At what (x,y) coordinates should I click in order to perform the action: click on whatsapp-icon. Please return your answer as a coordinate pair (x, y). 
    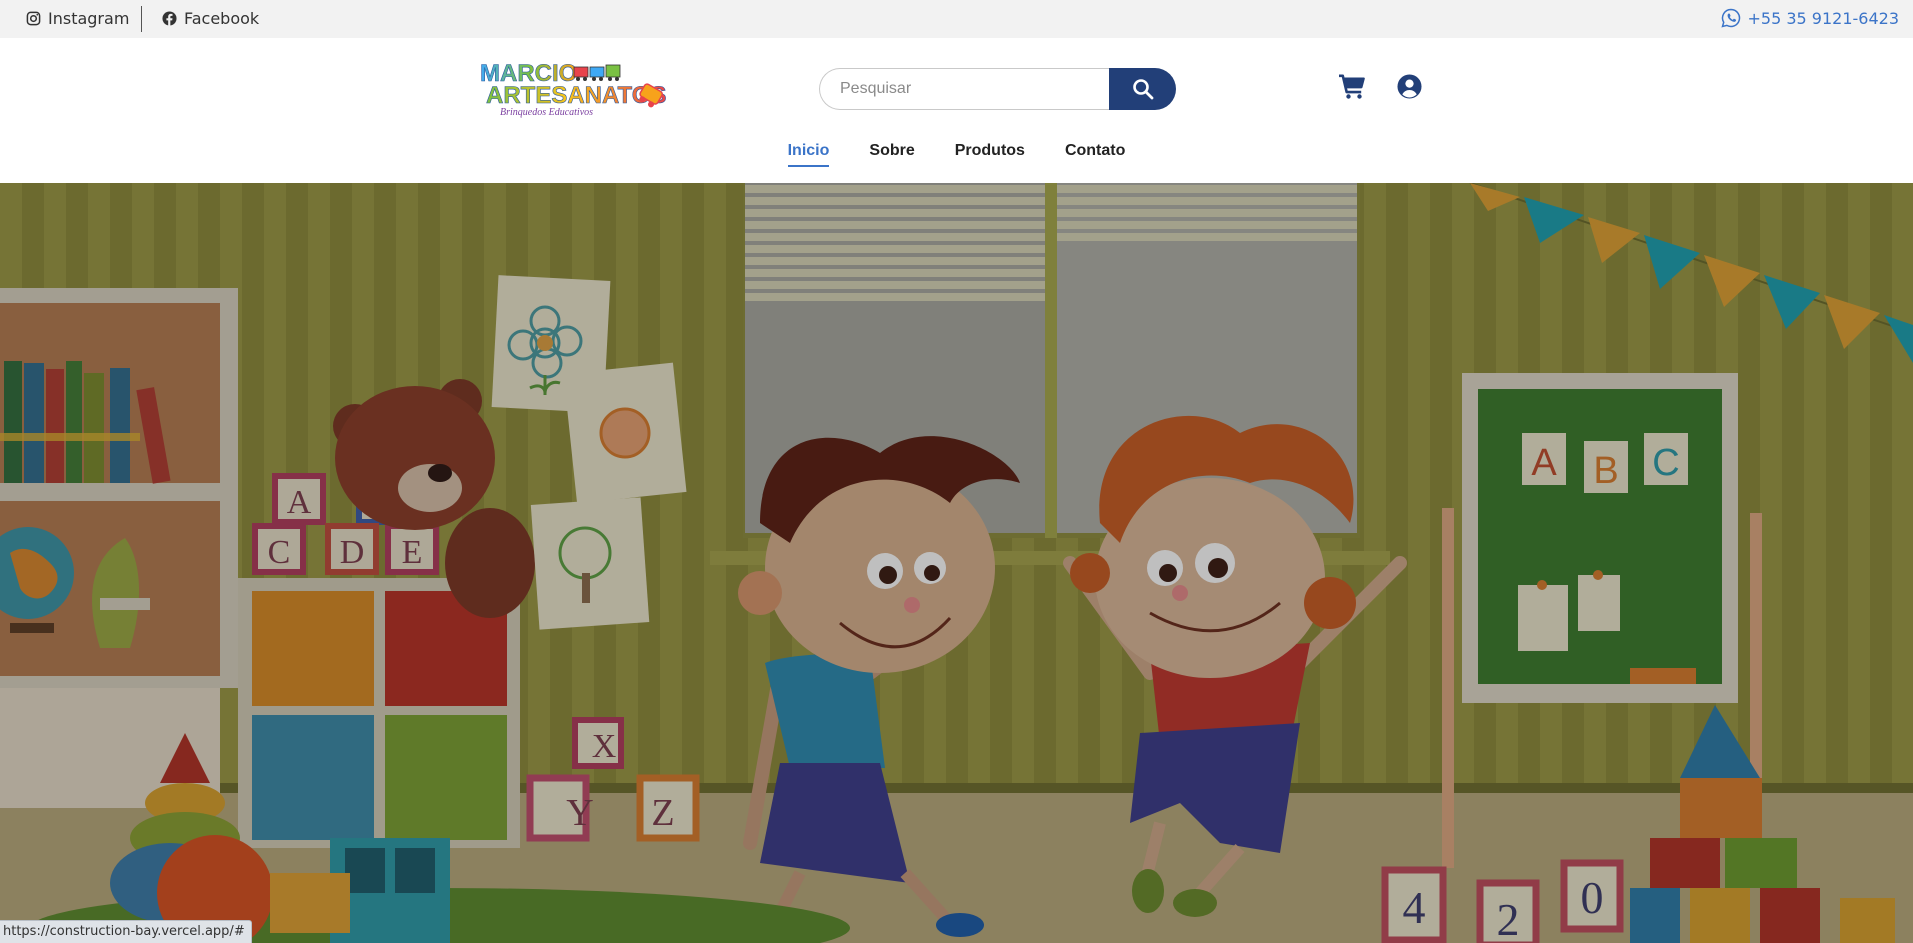
    Looking at the image, I should click on (1731, 18).